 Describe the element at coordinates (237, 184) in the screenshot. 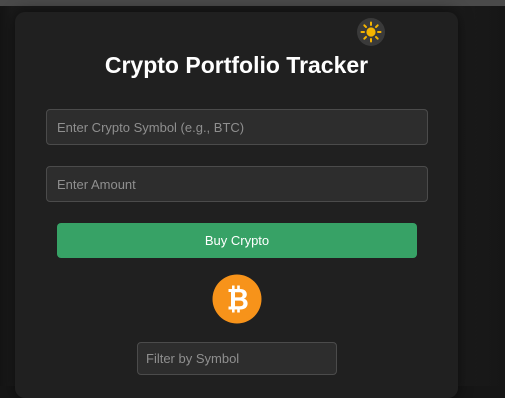

I see `amount-input` at that location.